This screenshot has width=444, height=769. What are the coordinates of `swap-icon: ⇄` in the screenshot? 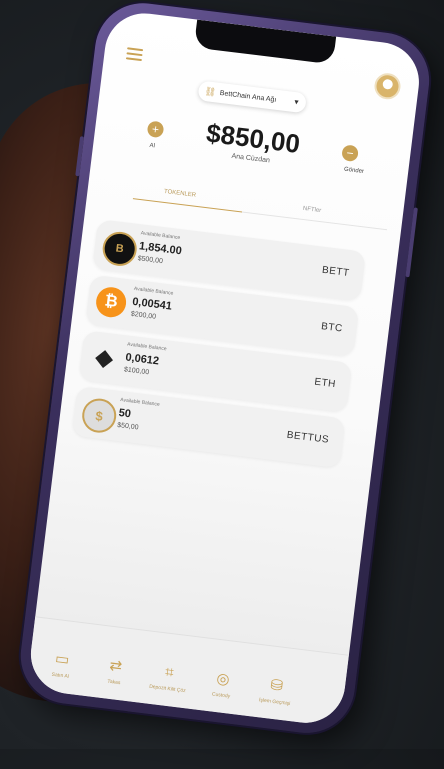 It's located at (116, 666).